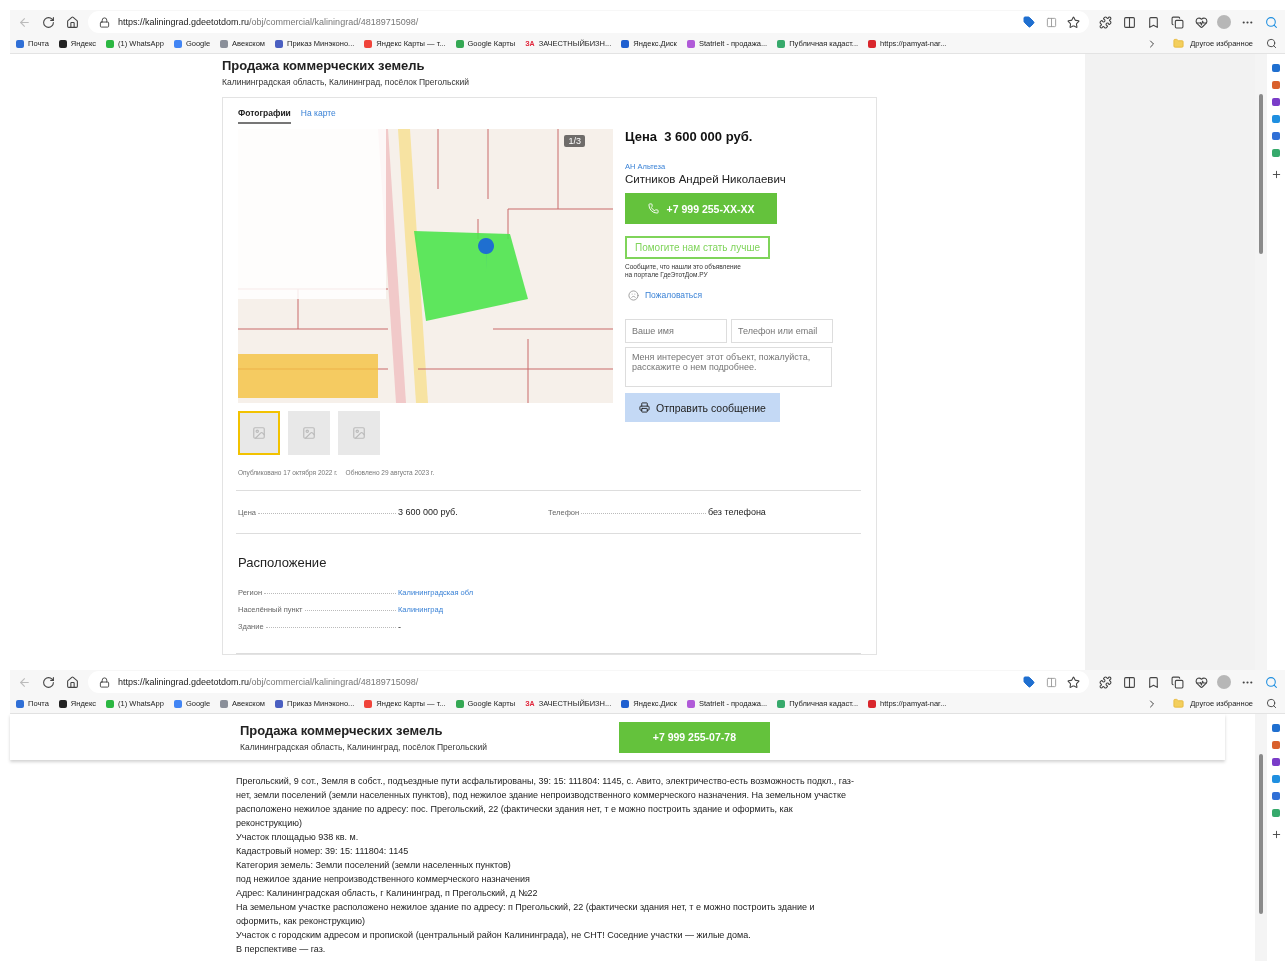  What do you see at coordinates (383, 879) in the screenshot?
I see `description-paragraph: под нежилое здание непроизводственного коммерческого назначения` at bounding box center [383, 879].